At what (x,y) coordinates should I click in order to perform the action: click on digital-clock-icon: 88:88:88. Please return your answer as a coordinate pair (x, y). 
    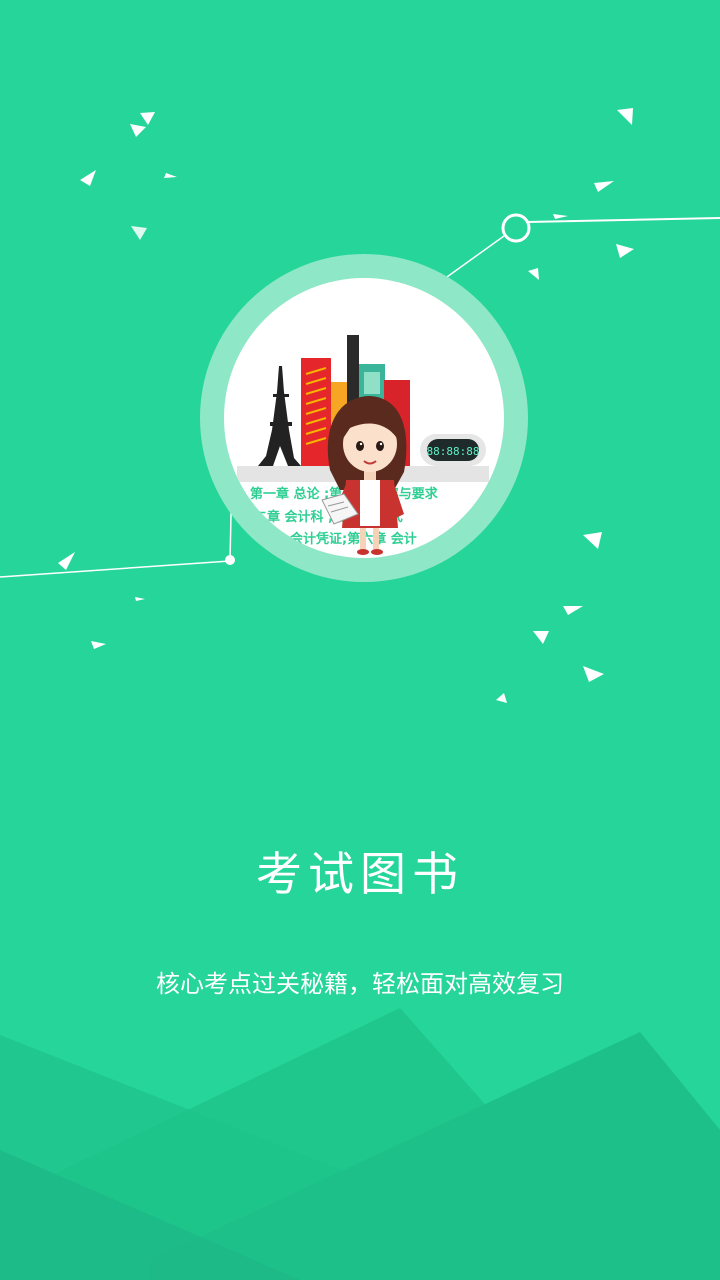
    Looking at the image, I should click on (453, 450).